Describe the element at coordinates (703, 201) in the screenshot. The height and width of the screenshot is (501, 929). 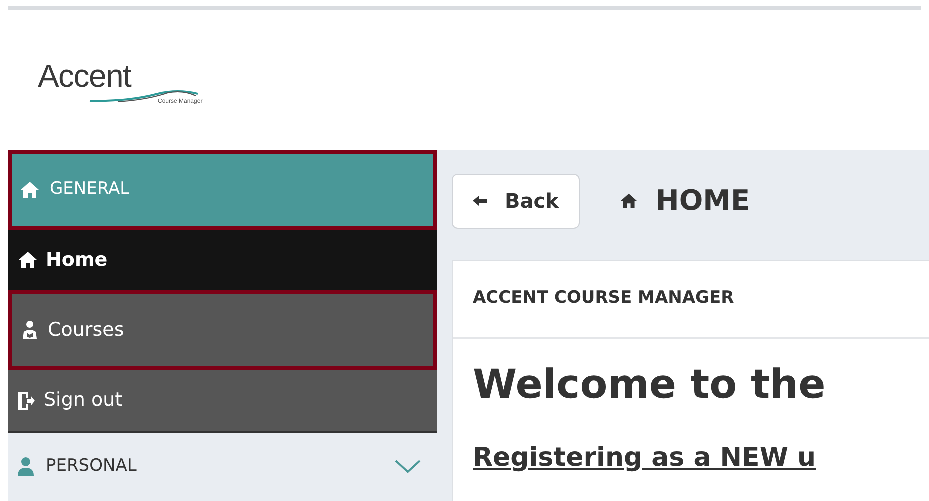
I see `page-title: HOME` at that location.